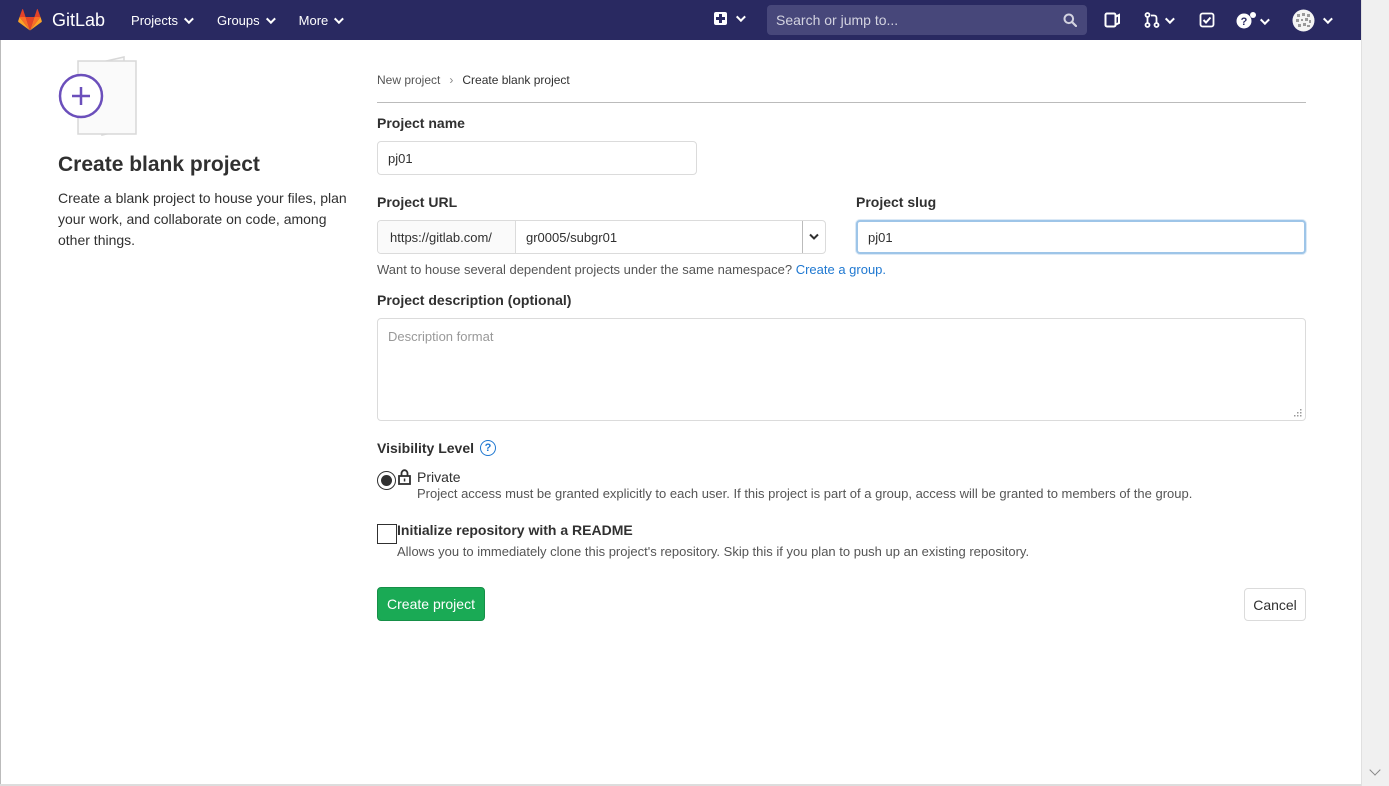  What do you see at coordinates (79, 19) in the screenshot?
I see `brand-name: GitLab` at bounding box center [79, 19].